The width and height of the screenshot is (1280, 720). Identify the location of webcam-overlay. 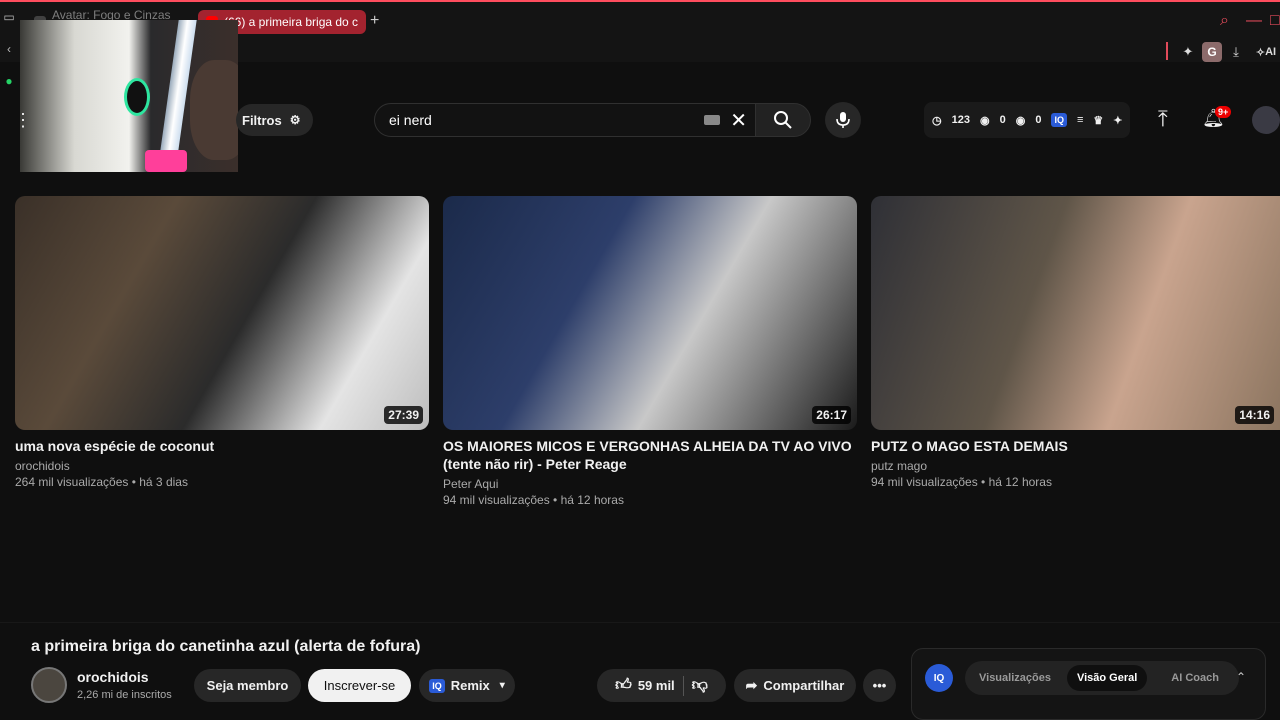
(129, 96).